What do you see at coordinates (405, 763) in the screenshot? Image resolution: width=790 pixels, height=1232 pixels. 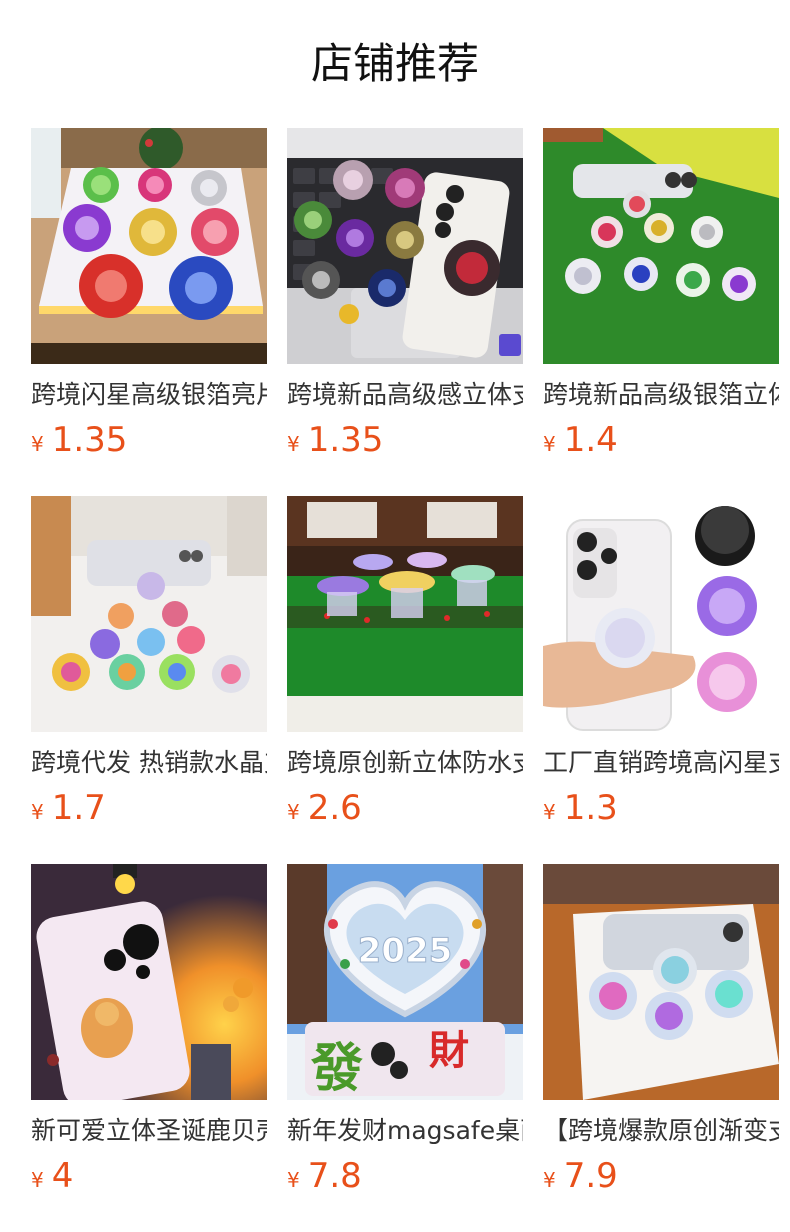 I see `product-name: 跨境原创新立体防水支架` at bounding box center [405, 763].